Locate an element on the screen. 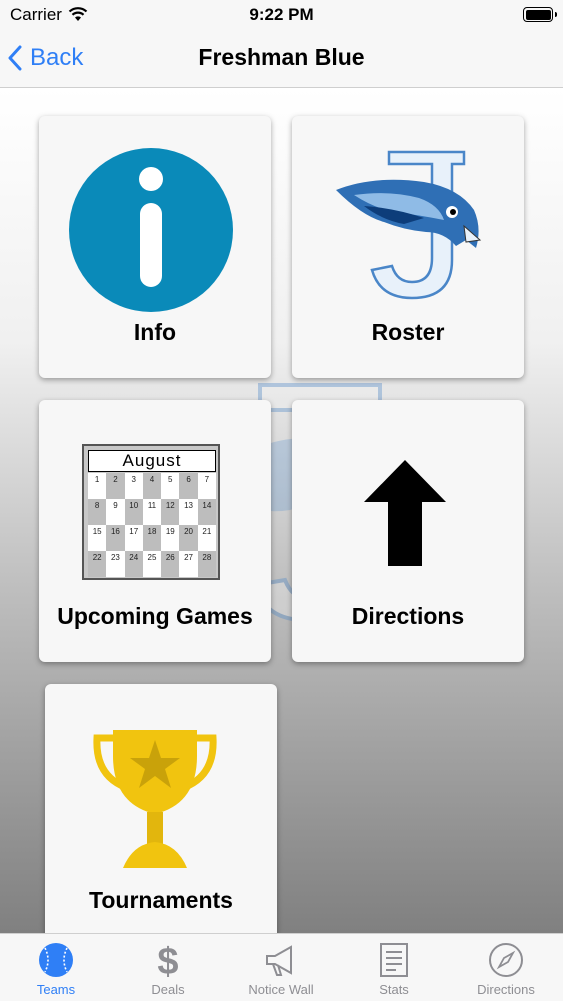 This screenshot has width=563, height=1001. clock: 9:22 PM is located at coordinates (281, 14).